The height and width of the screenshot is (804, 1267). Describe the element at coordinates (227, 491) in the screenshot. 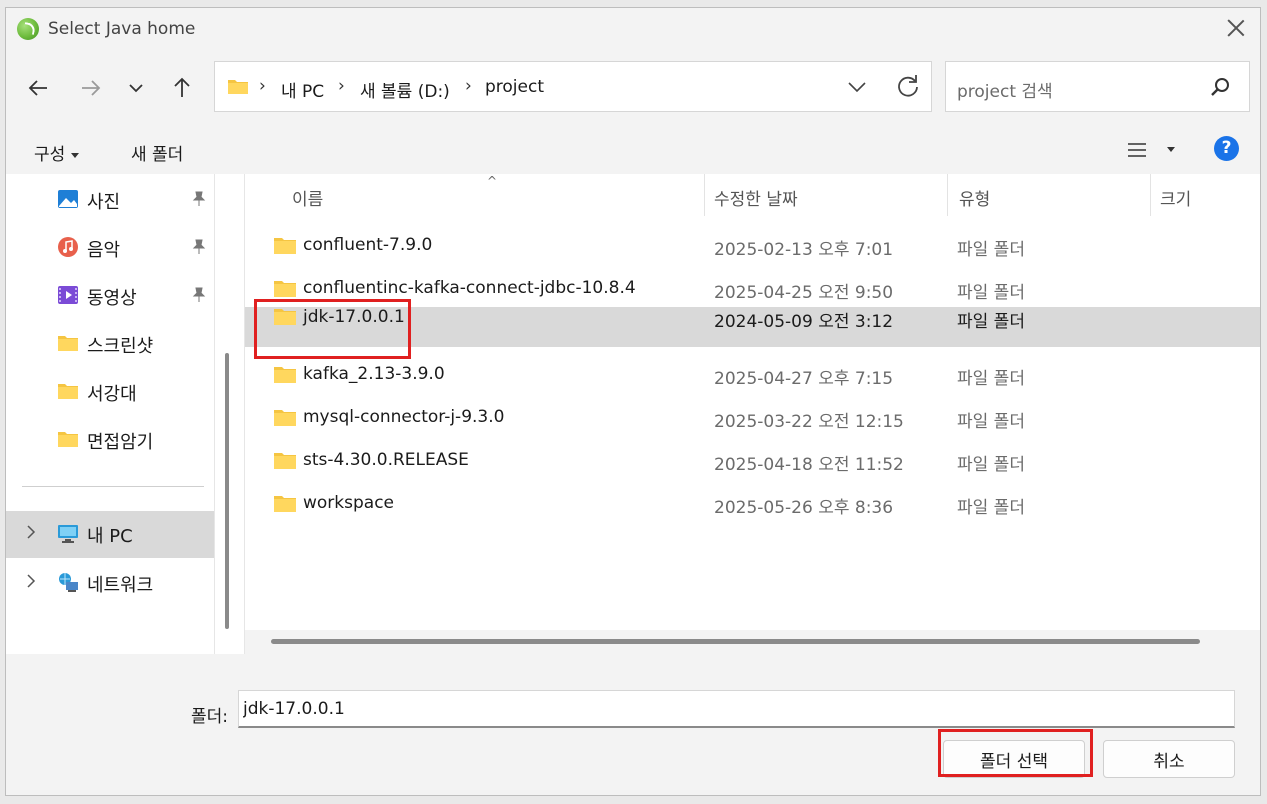

I see `sidebar-scrollbar` at that location.